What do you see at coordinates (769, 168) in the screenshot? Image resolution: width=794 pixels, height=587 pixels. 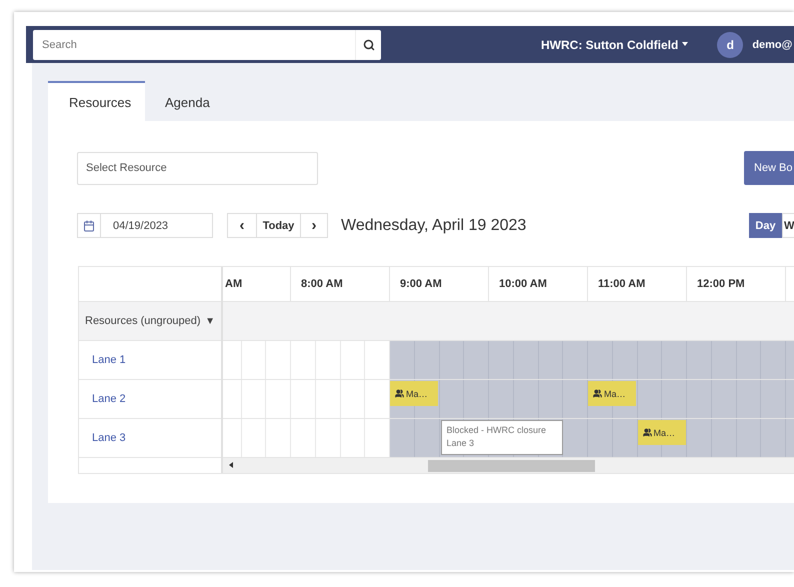 I see `new-booking-button: New Bo` at bounding box center [769, 168].